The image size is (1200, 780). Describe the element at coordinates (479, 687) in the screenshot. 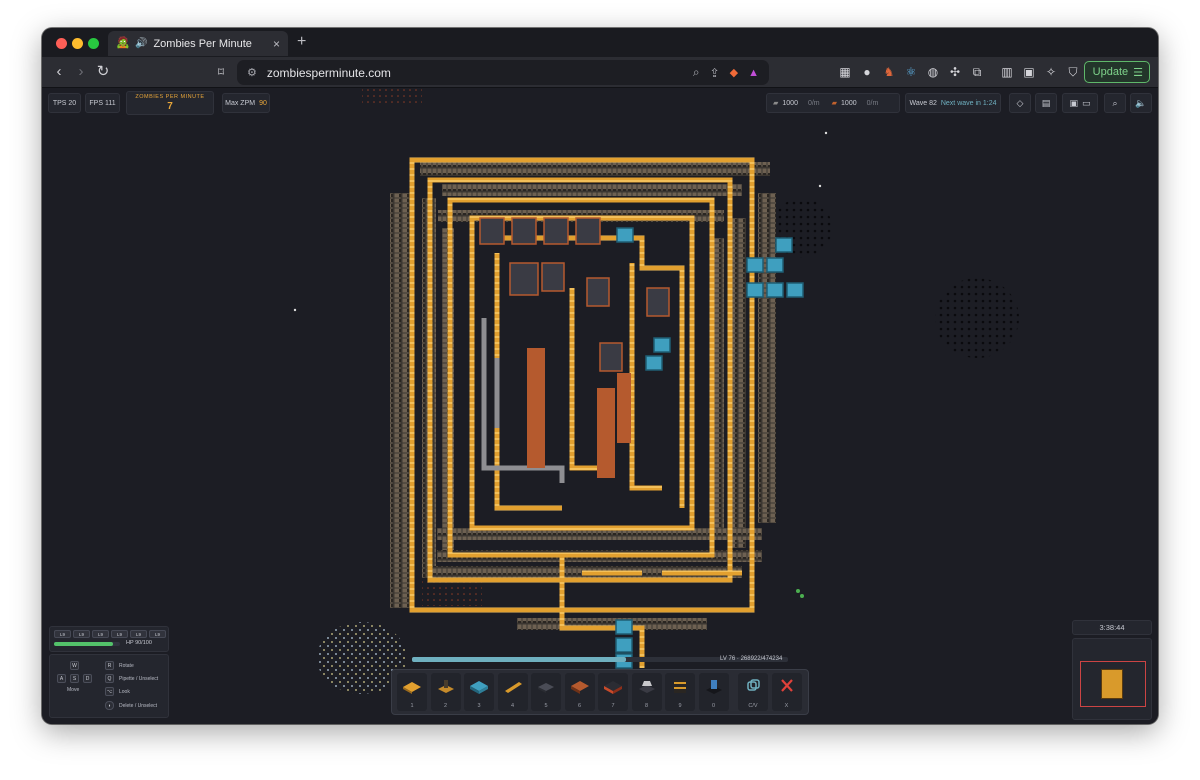

I see `water-tank-icon` at that location.